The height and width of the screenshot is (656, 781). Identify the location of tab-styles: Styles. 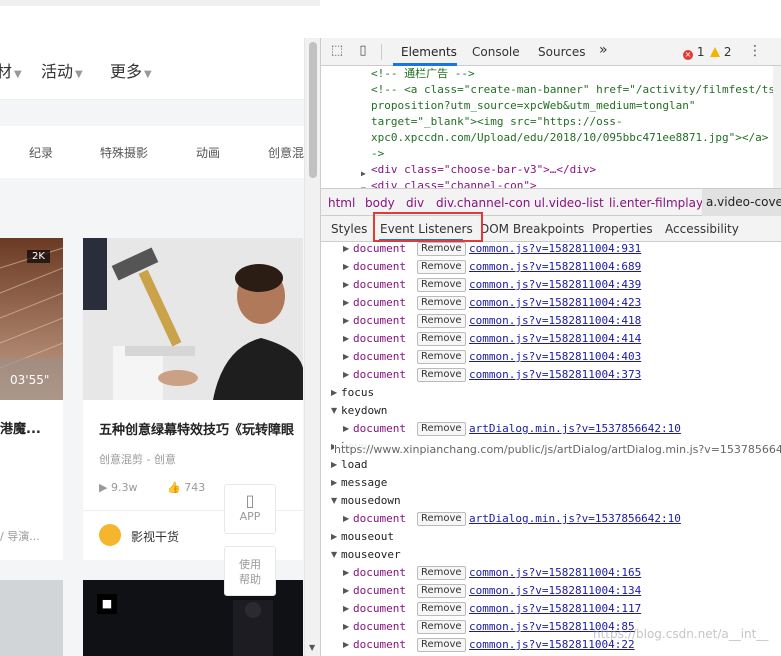
(349, 229).